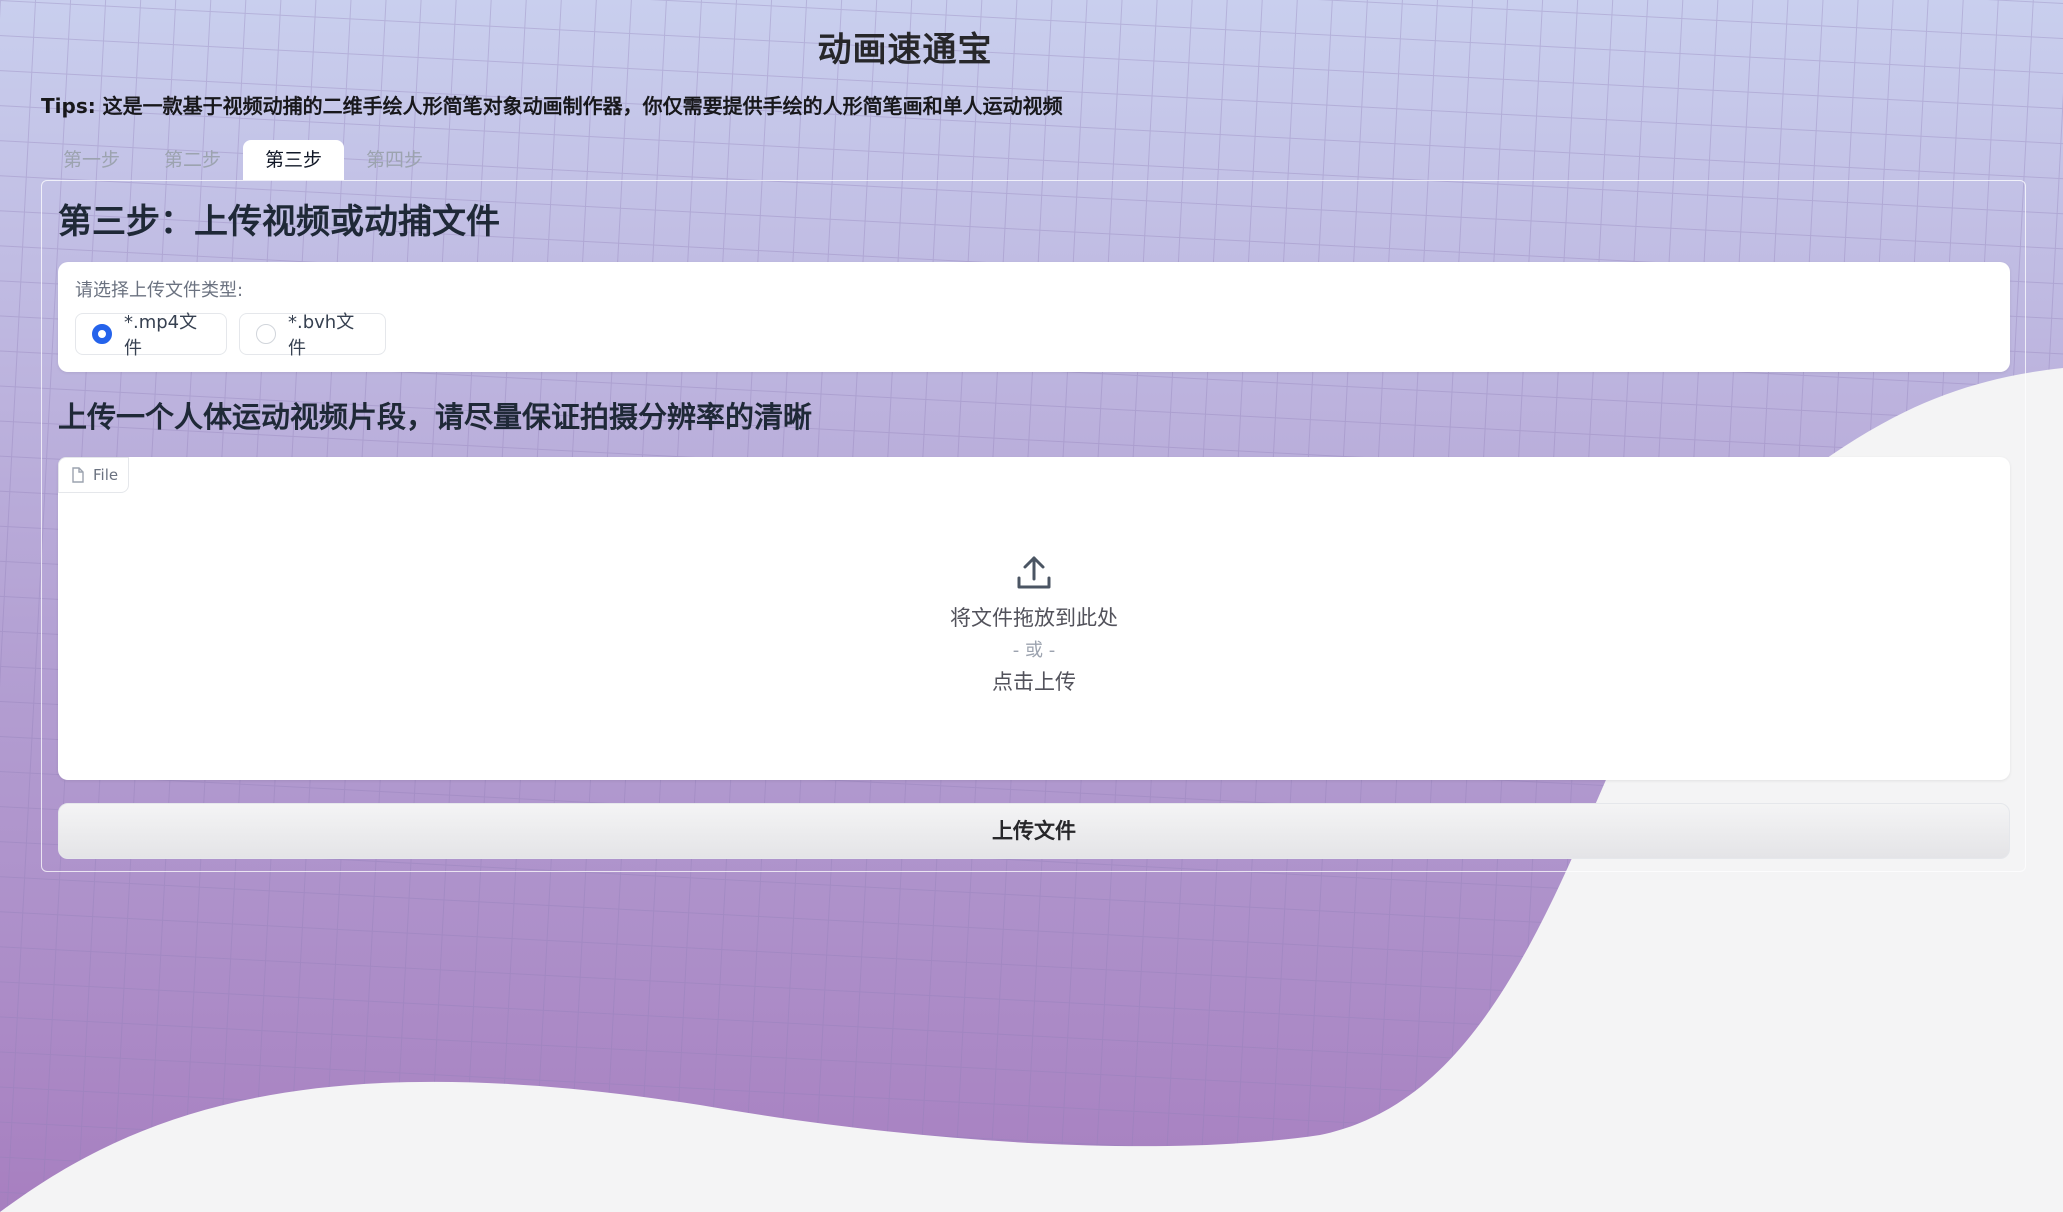  Describe the element at coordinates (905, 50) in the screenshot. I see `app-title: 动画速通宝` at that location.